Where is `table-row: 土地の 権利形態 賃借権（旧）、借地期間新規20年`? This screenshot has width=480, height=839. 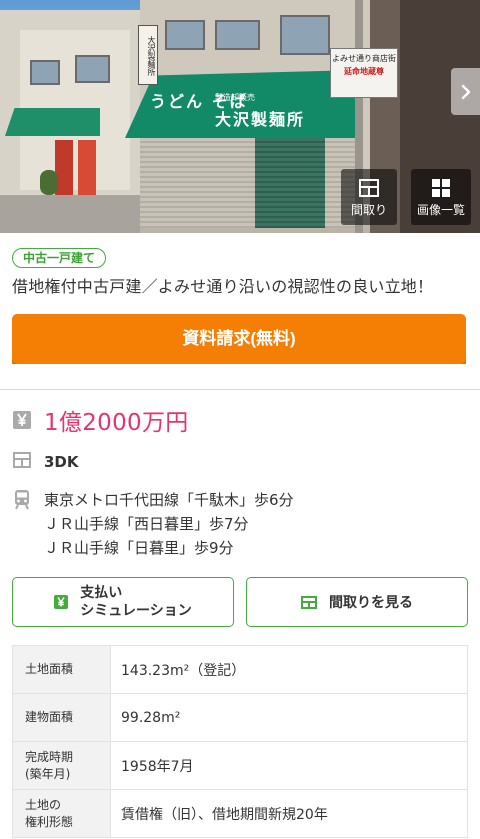
table-row: 土地の 権利形態 賃借権（旧）、借地期間新規20年 is located at coordinates (240, 814).